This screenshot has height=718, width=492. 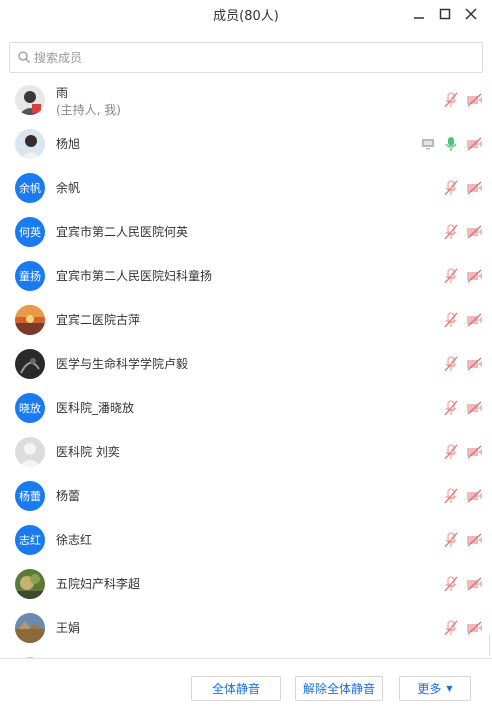 What do you see at coordinates (74, 540) in the screenshot?
I see `member-name: 徐志红` at bounding box center [74, 540].